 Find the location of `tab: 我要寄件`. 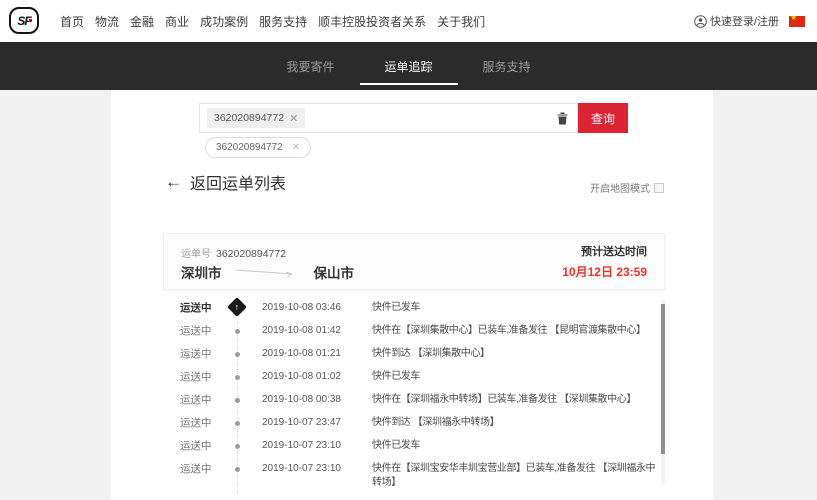

tab: 我要寄件 is located at coordinates (311, 66).